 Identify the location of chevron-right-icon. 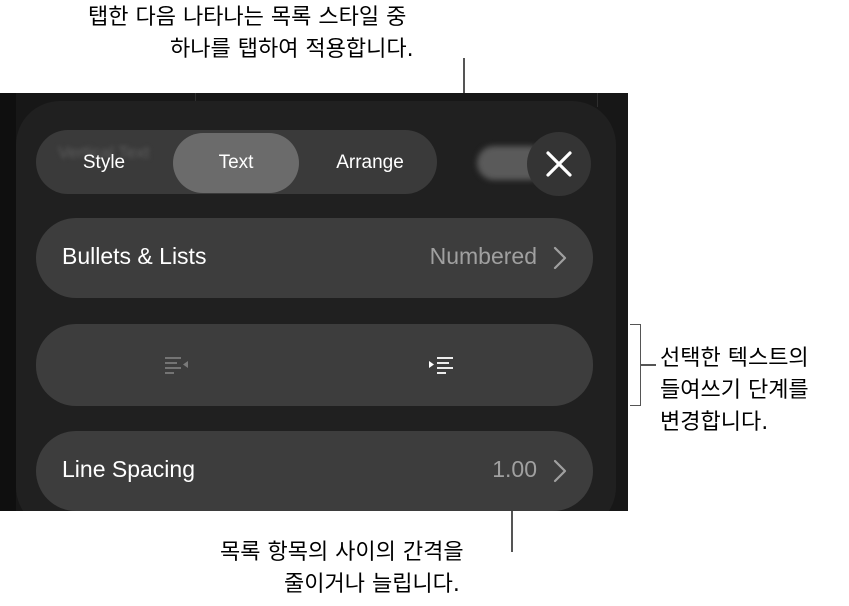
(560, 471).